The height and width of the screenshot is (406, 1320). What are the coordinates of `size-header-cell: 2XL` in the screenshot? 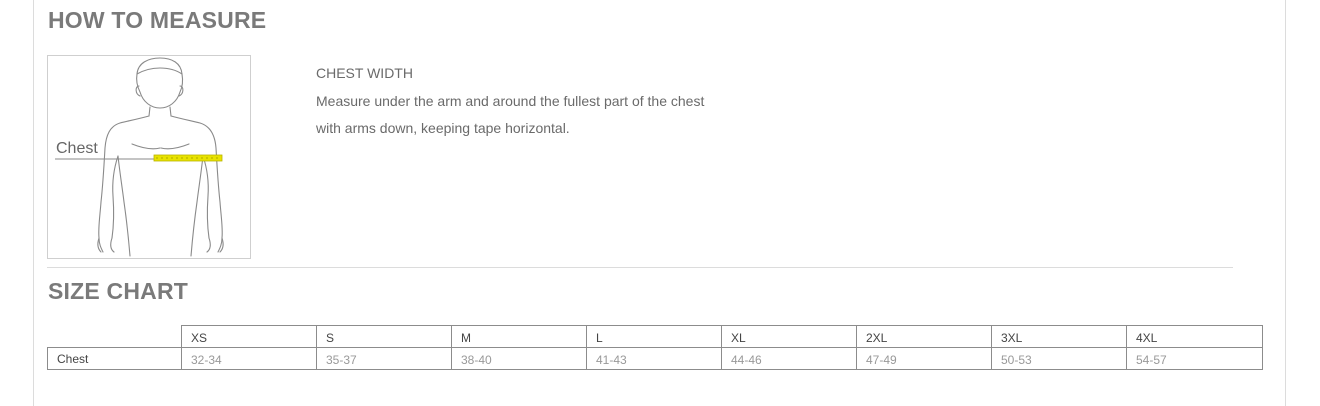 It's located at (924, 336).